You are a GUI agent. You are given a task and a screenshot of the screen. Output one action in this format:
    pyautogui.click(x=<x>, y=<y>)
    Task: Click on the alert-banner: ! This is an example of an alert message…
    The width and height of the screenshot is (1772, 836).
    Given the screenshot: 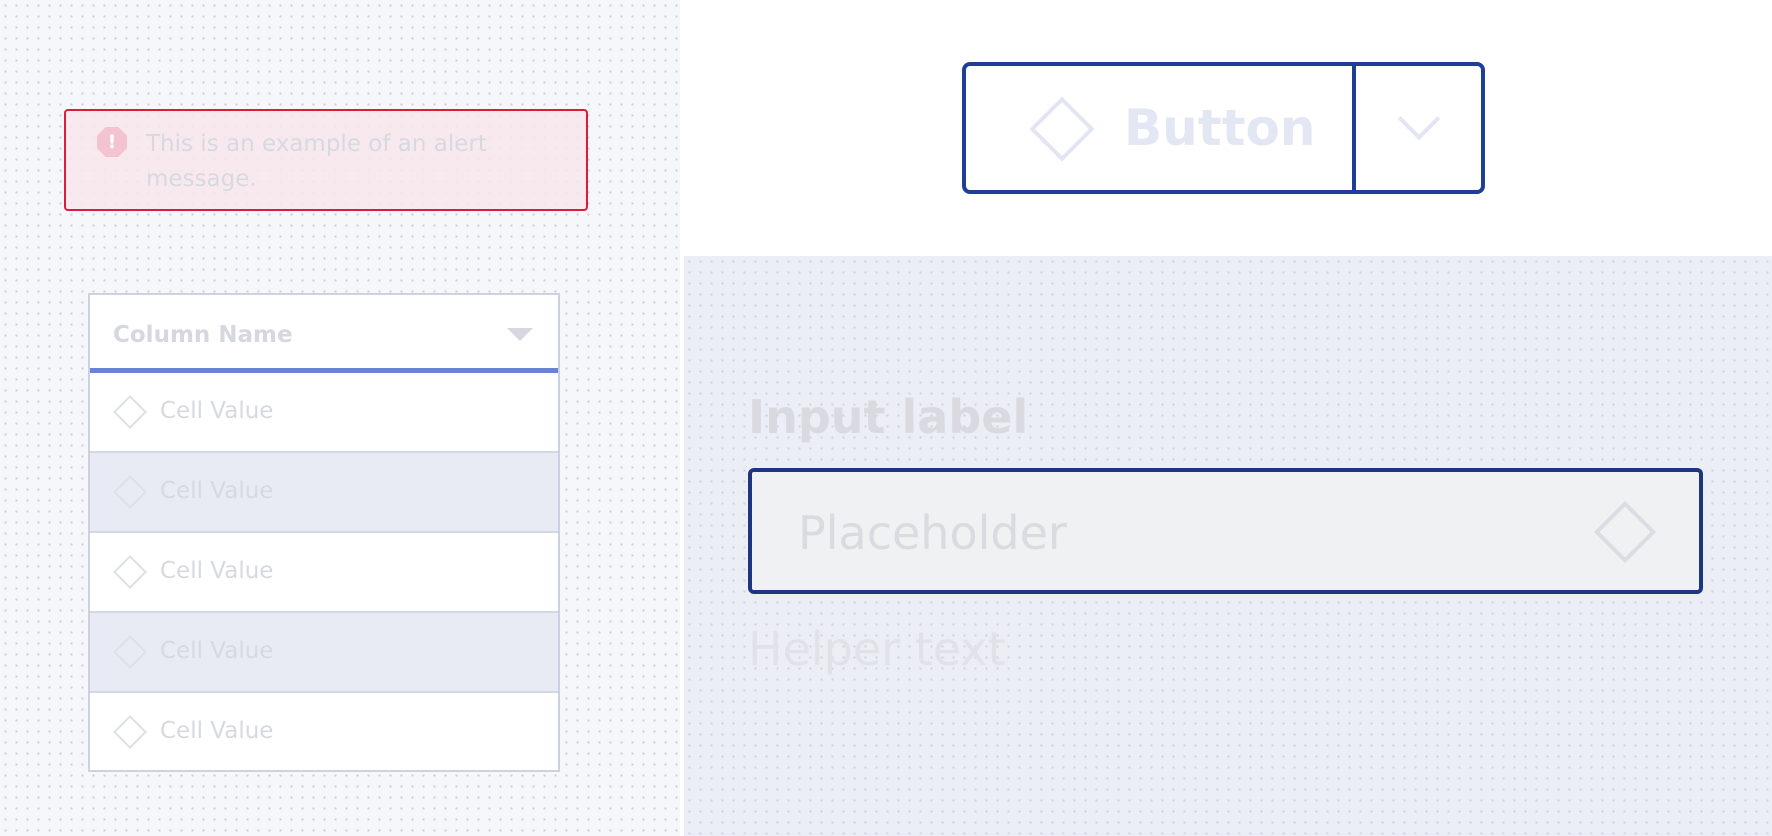 What is the action you would take?
    pyautogui.click(x=326, y=160)
    